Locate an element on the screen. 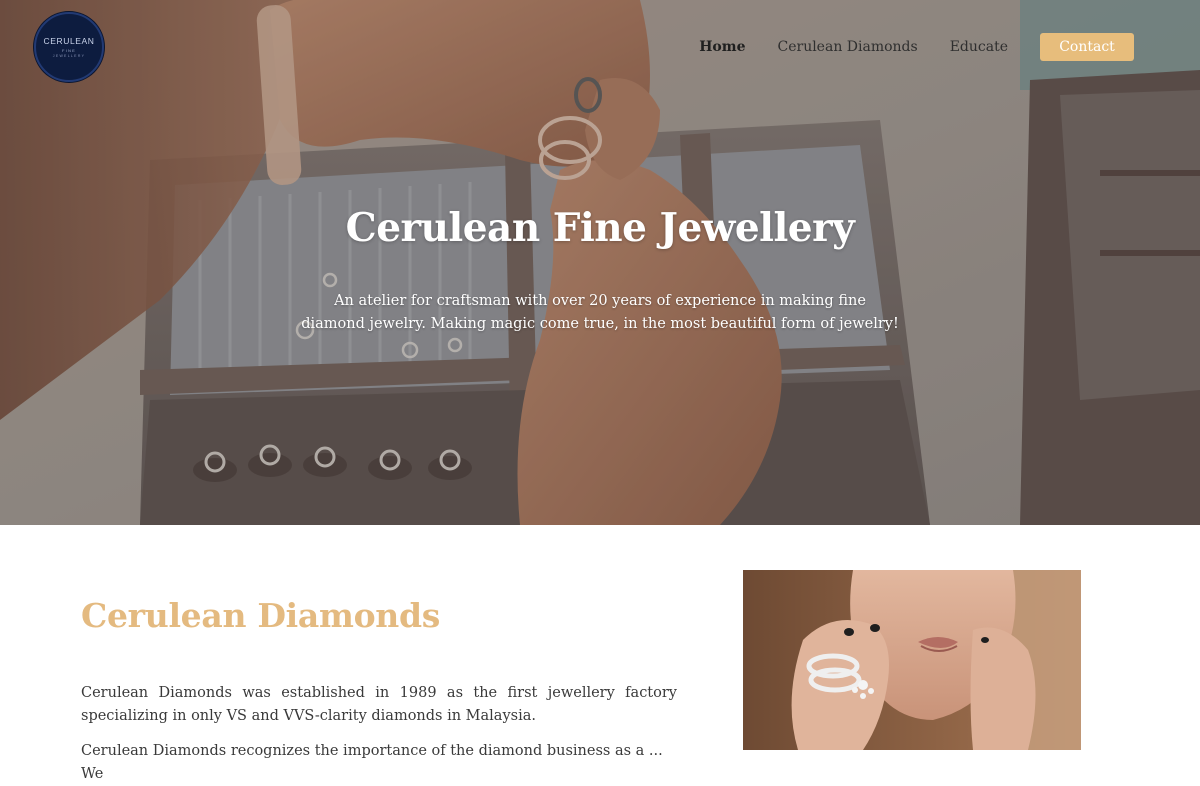 The width and height of the screenshot is (1200, 786). logo-tagline-secondary: JEWELLERY is located at coordinates (69, 56).